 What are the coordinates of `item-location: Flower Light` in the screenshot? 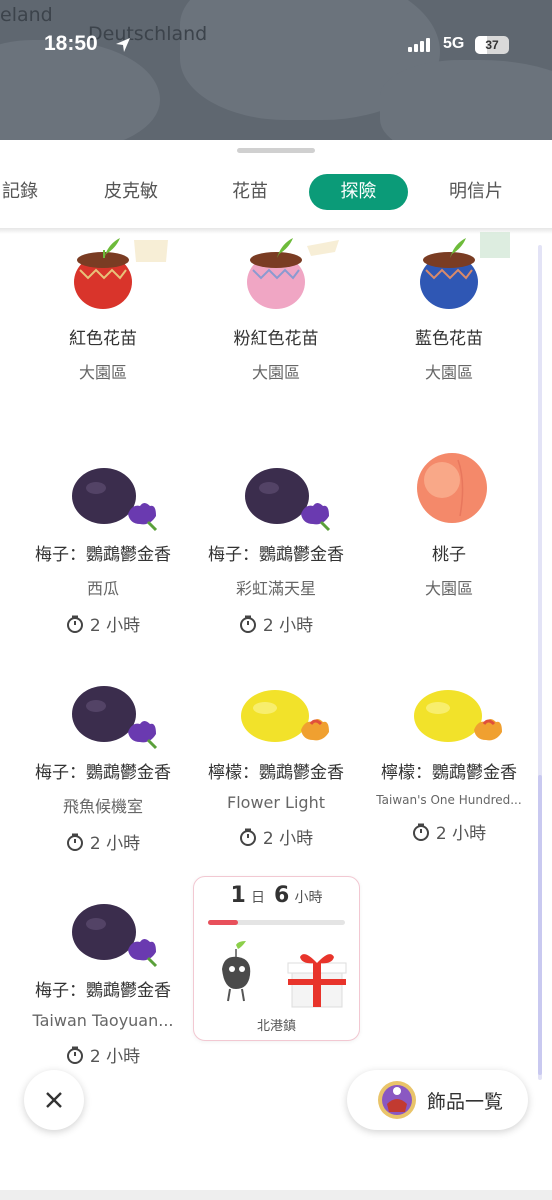 It's located at (276, 802).